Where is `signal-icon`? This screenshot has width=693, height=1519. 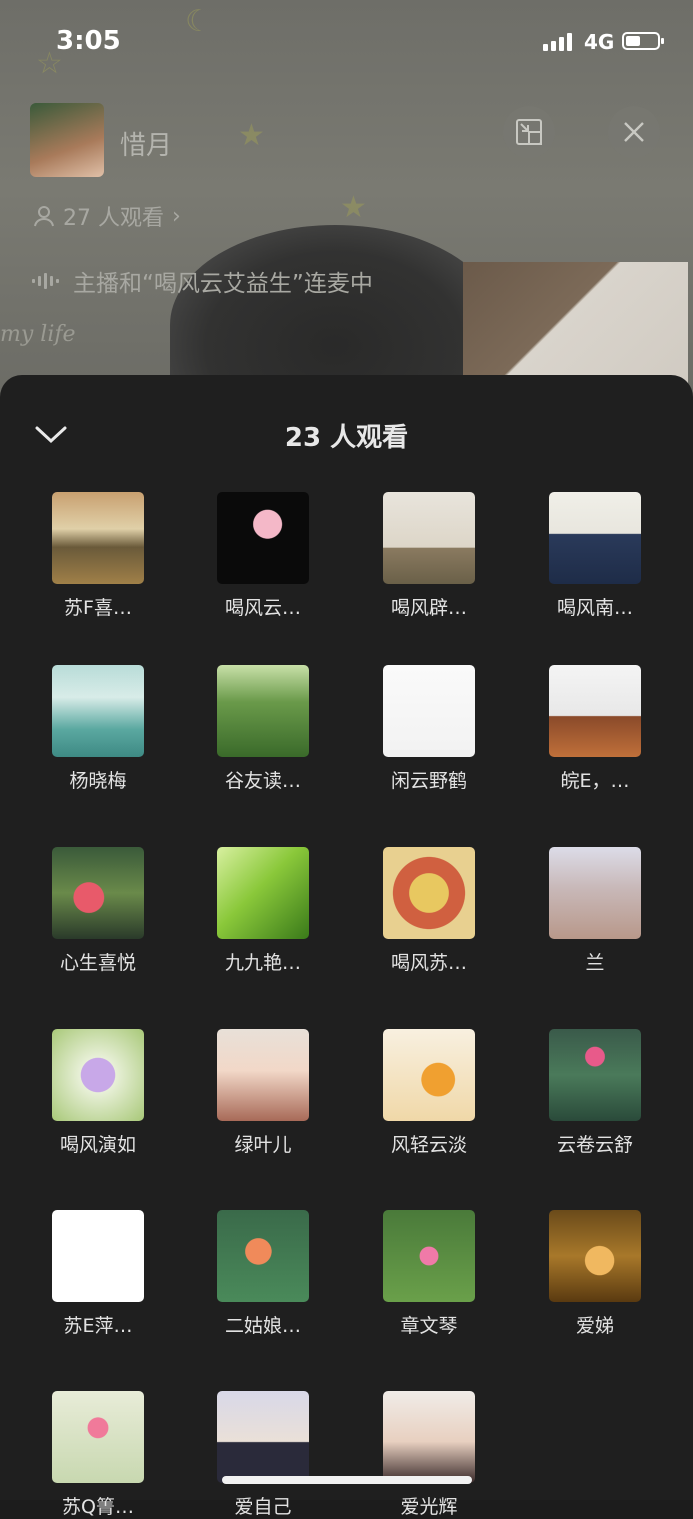 signal-icon is located at coordinates (557, 42).